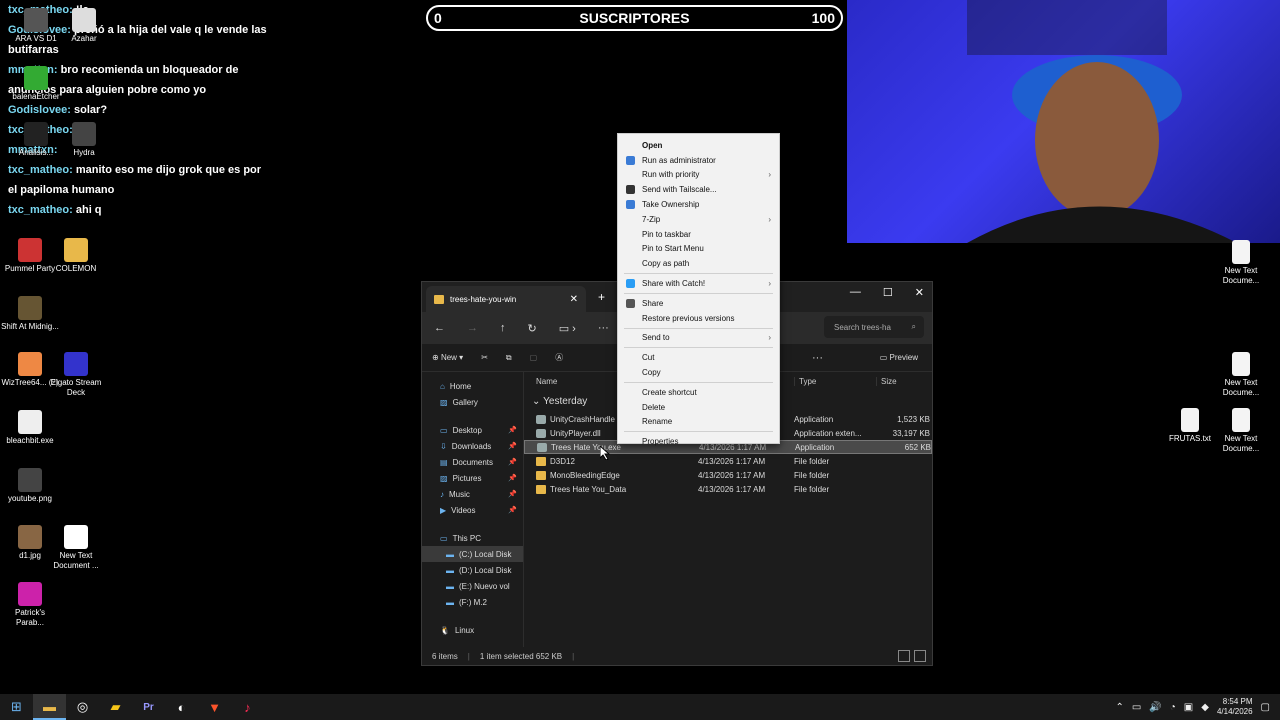 This screenshot has height=720, width=1280. What do you see at coordinates (698, 441) in the screenshot?
I see `context-menu-item: Properties` at bounding box center [698, 441].